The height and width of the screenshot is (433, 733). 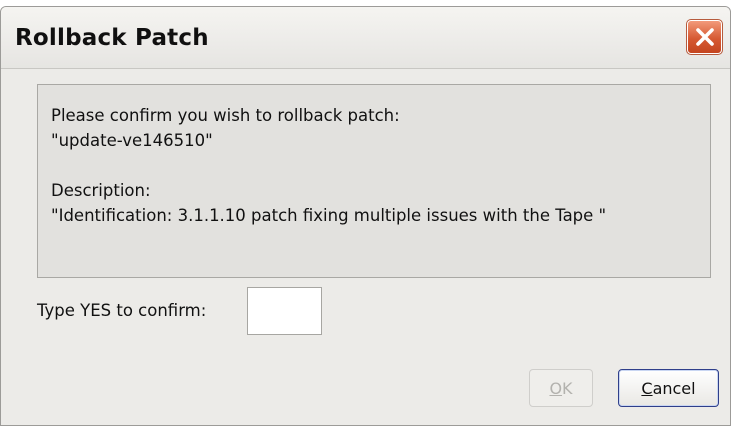 What do you see at coordinates (365, 38) in the screenshot?
I see `title-bar: Rollback Patch` at bounding box center [365, 38].